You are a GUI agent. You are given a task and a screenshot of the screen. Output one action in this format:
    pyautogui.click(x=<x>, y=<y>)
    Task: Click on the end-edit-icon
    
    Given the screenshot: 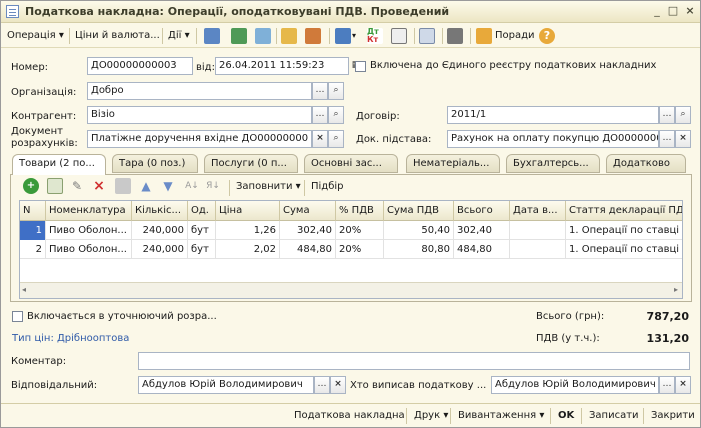 What is the action you would take?
    pyautogui.click(x=123, y=186)
    